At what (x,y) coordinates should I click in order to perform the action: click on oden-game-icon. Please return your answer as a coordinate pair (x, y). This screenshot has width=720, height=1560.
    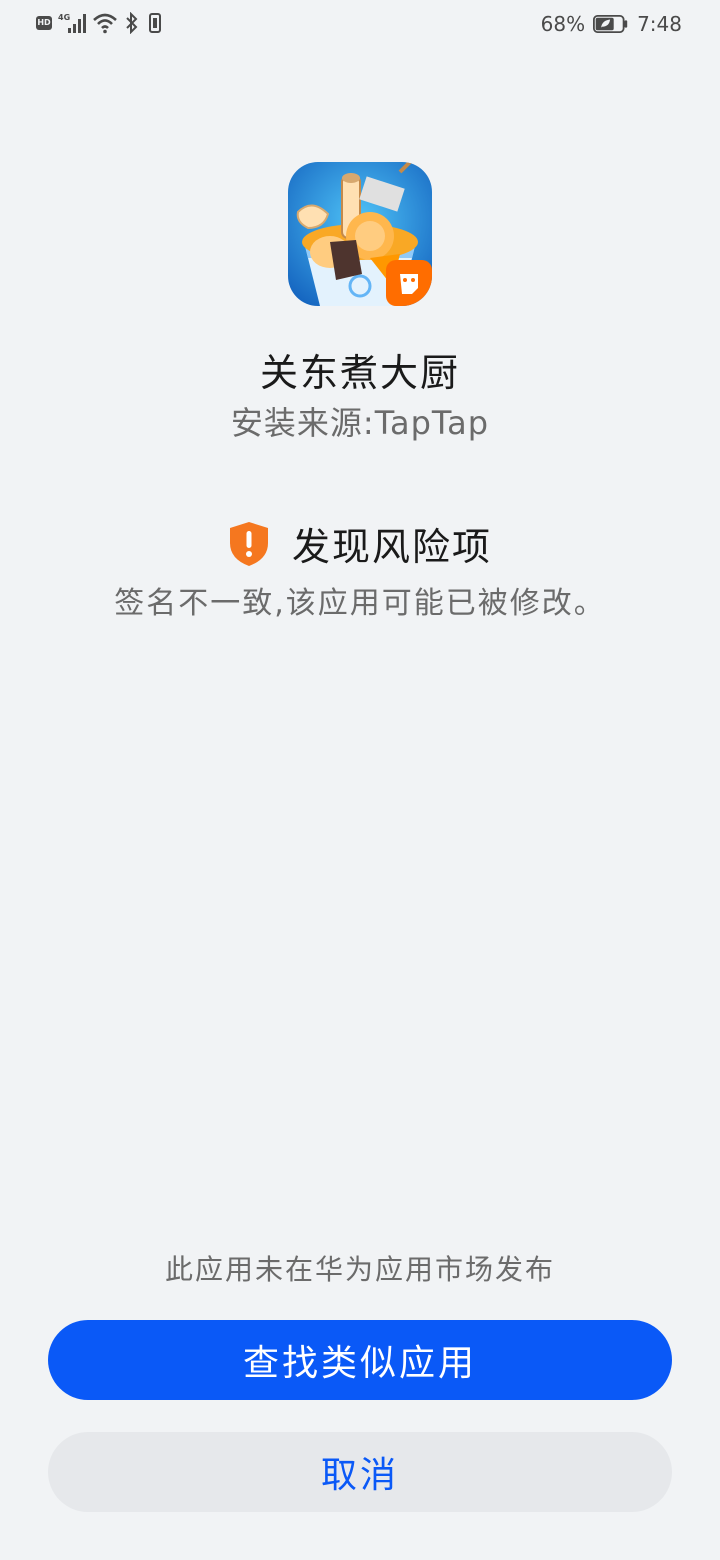
    Looking at the image, I should click on (360, 234).